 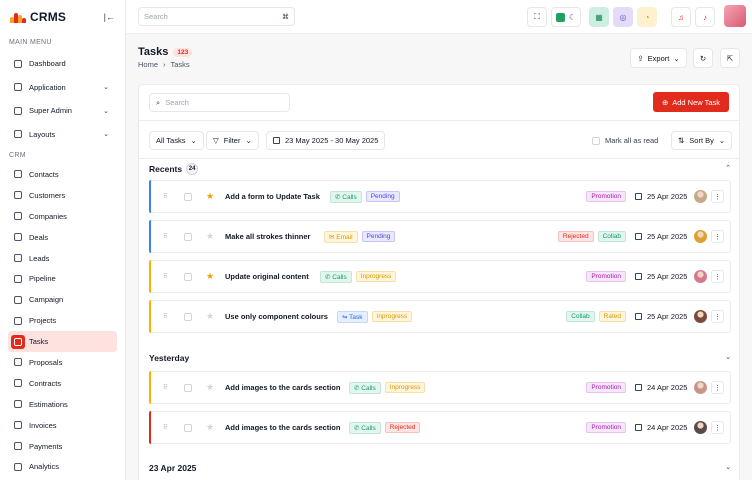 I want to click on sidebar-item-deals: Deals, so click(x=62, y=237).